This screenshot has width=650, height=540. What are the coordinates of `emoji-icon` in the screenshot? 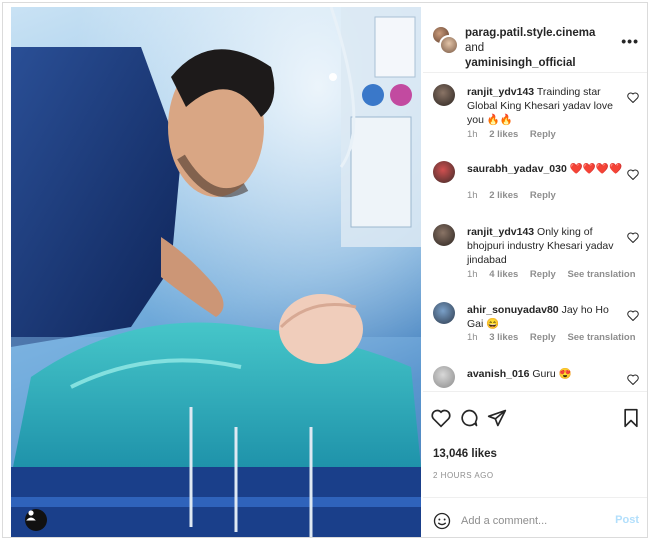 It's located at (442, 521).